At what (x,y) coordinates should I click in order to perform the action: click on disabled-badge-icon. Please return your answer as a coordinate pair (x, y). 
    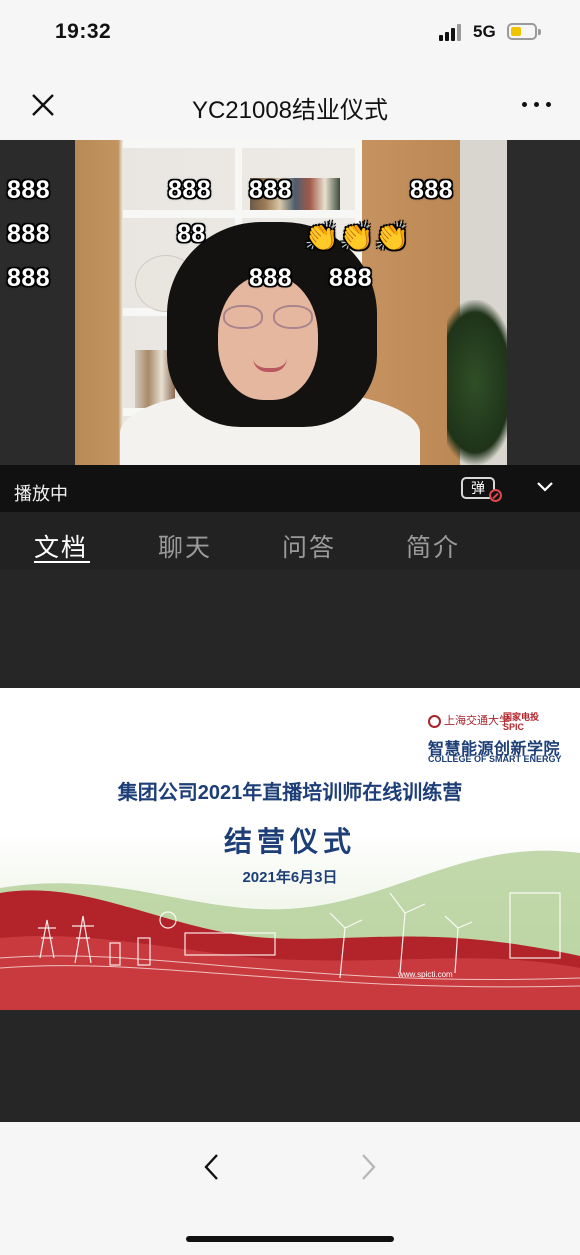
    Looking at the image, I should click on (495, 495).